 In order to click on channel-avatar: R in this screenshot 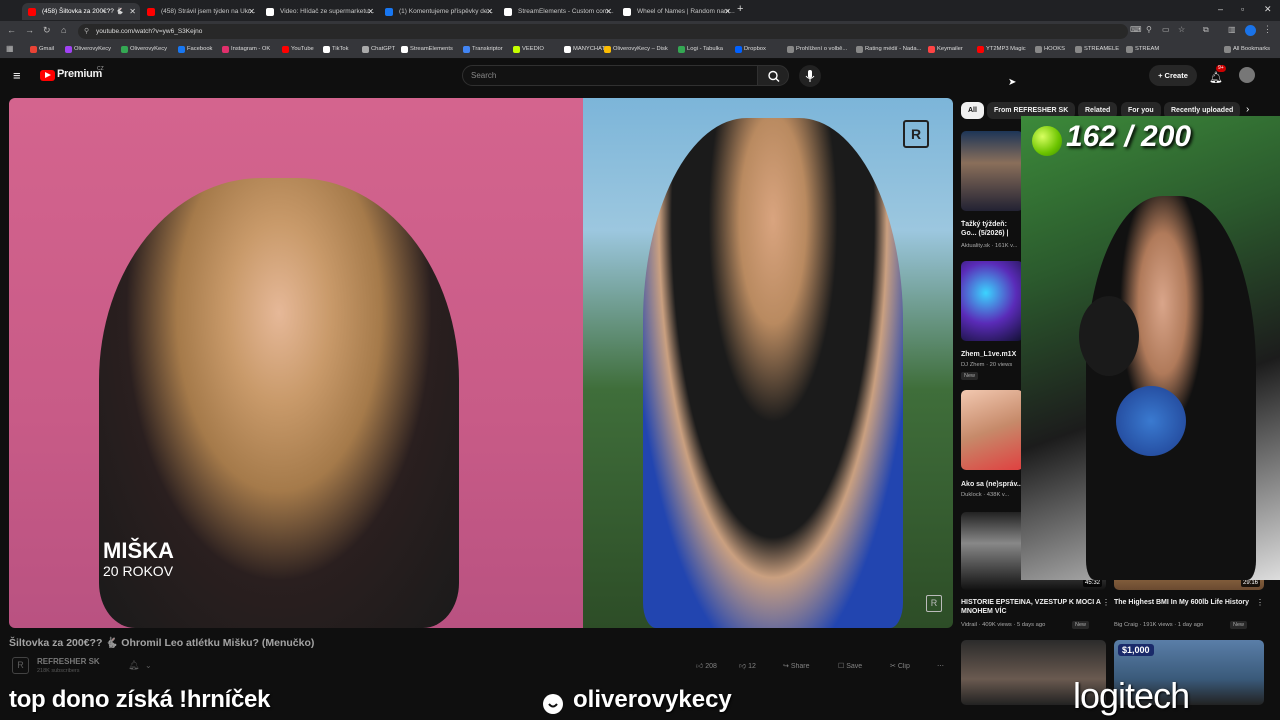, I will do `click(20, 665)`.